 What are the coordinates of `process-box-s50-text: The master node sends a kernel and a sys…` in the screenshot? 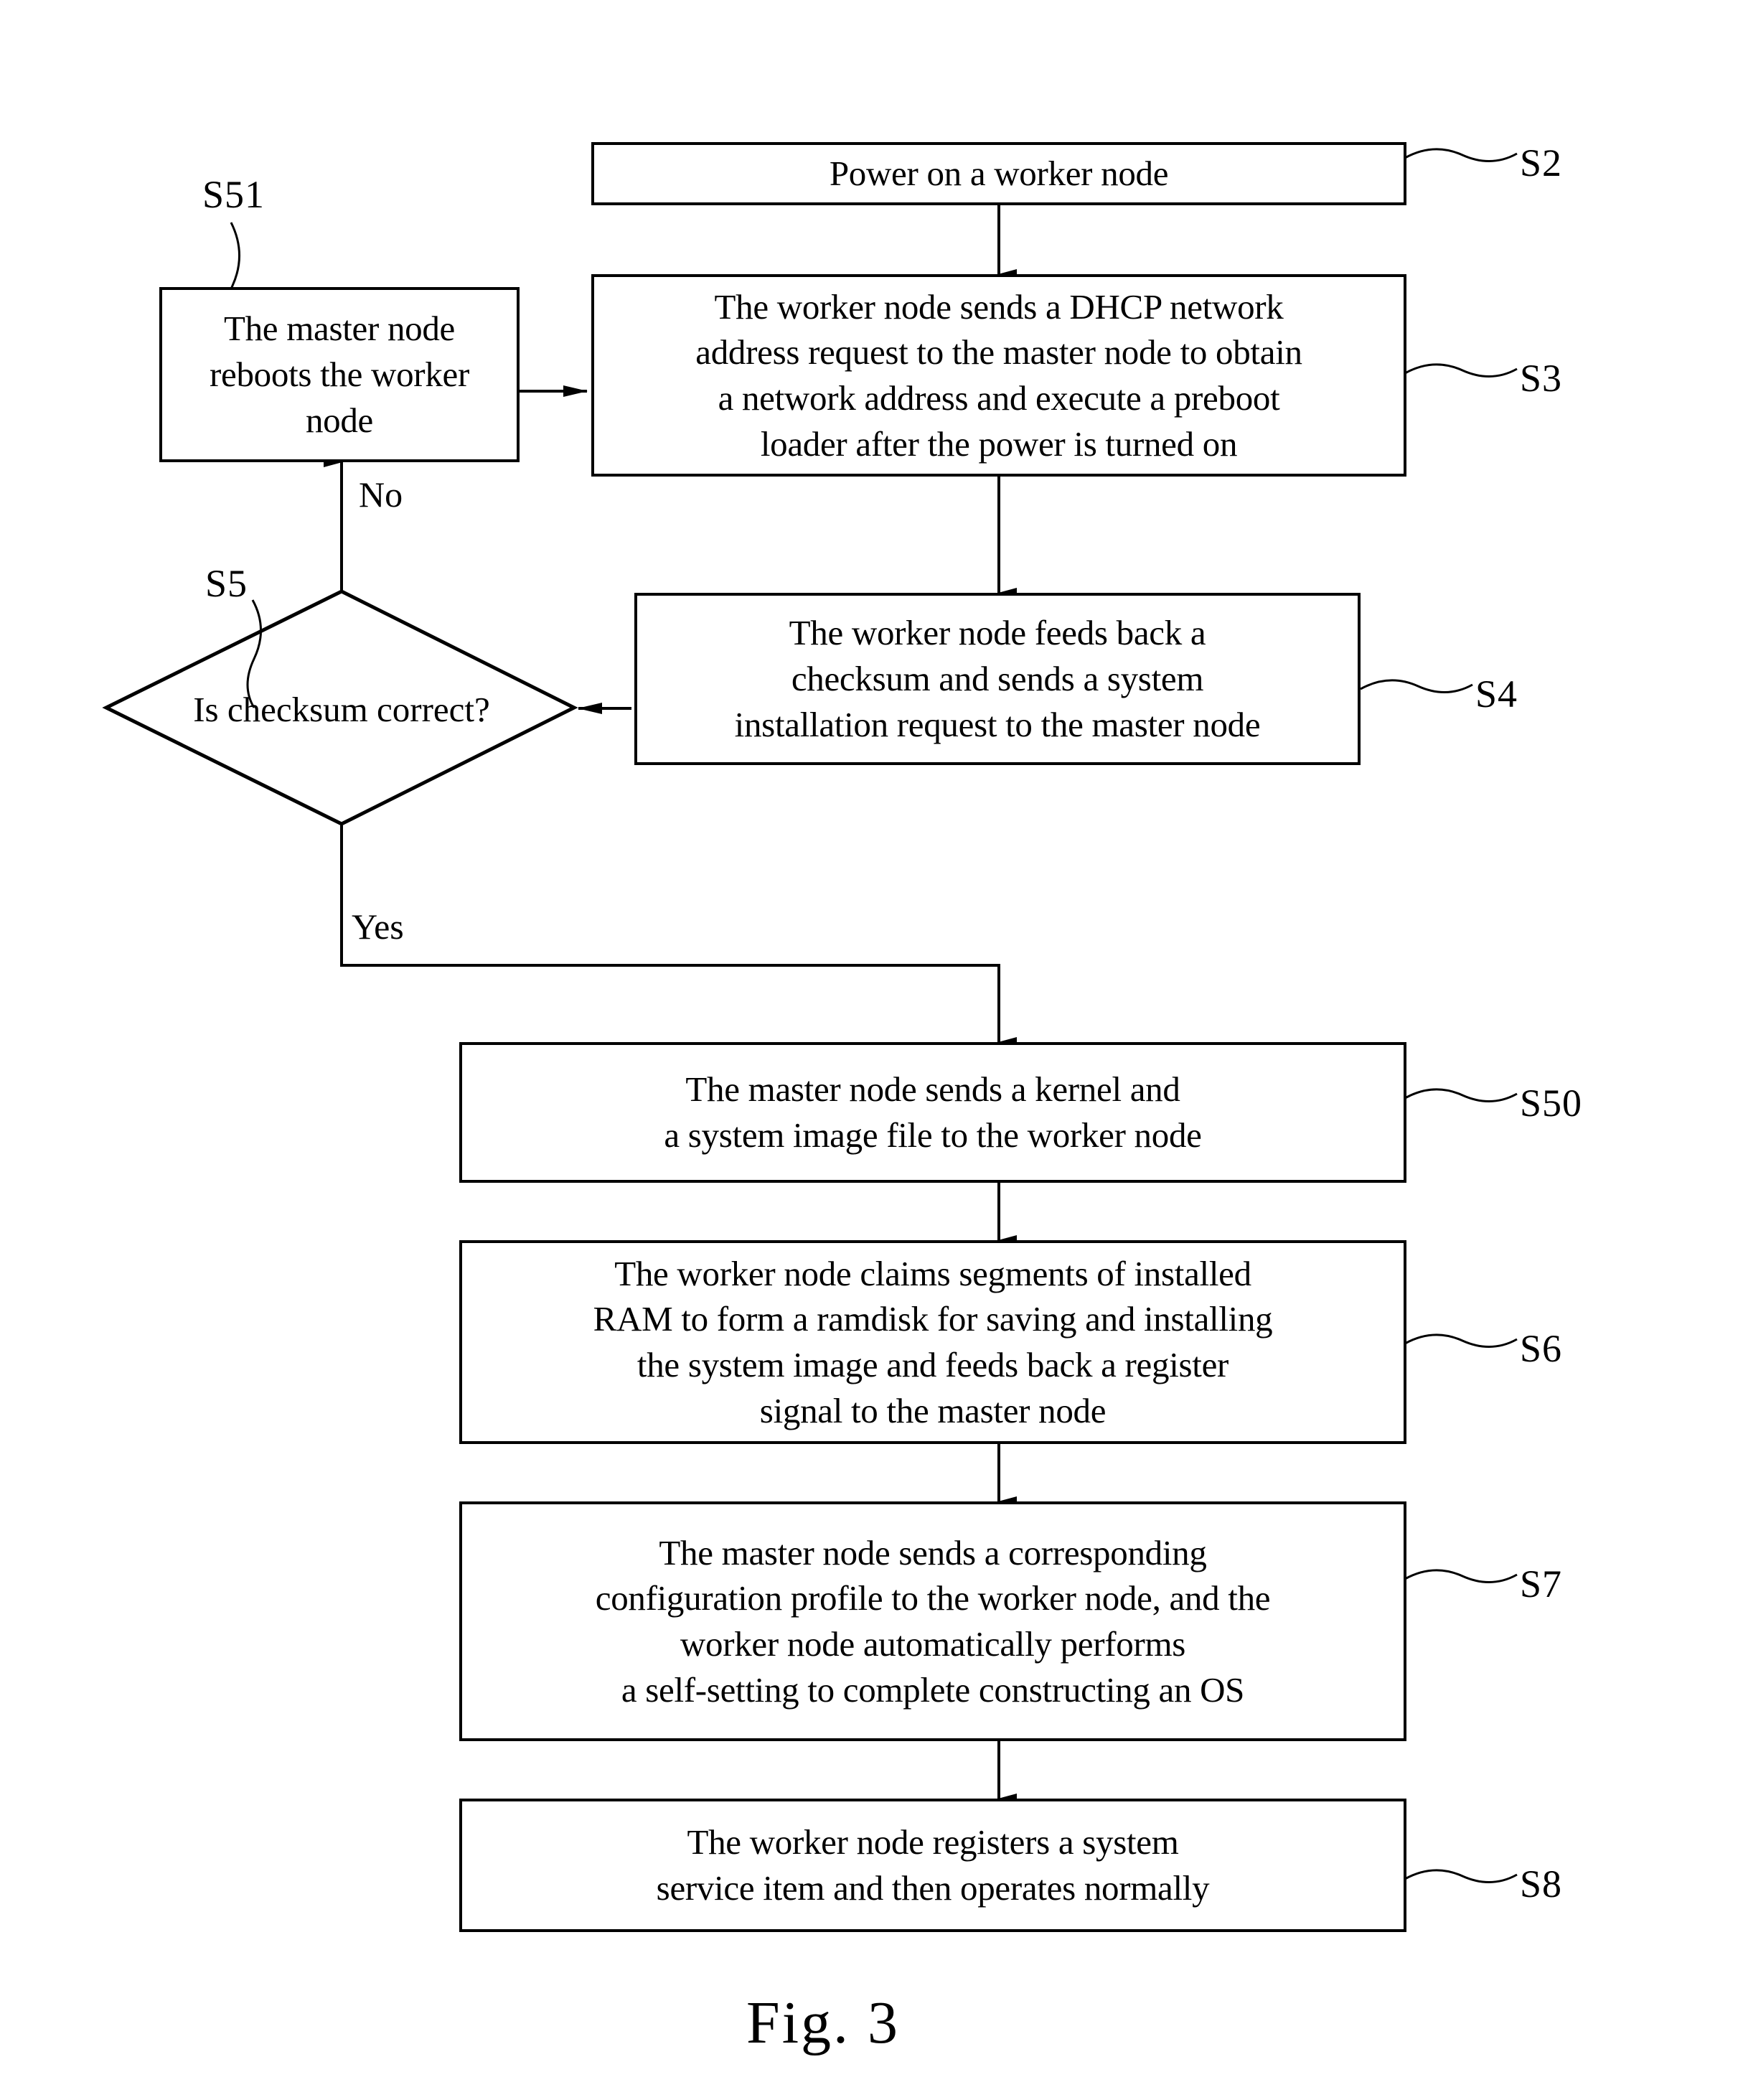 It's located at (933, 1112).